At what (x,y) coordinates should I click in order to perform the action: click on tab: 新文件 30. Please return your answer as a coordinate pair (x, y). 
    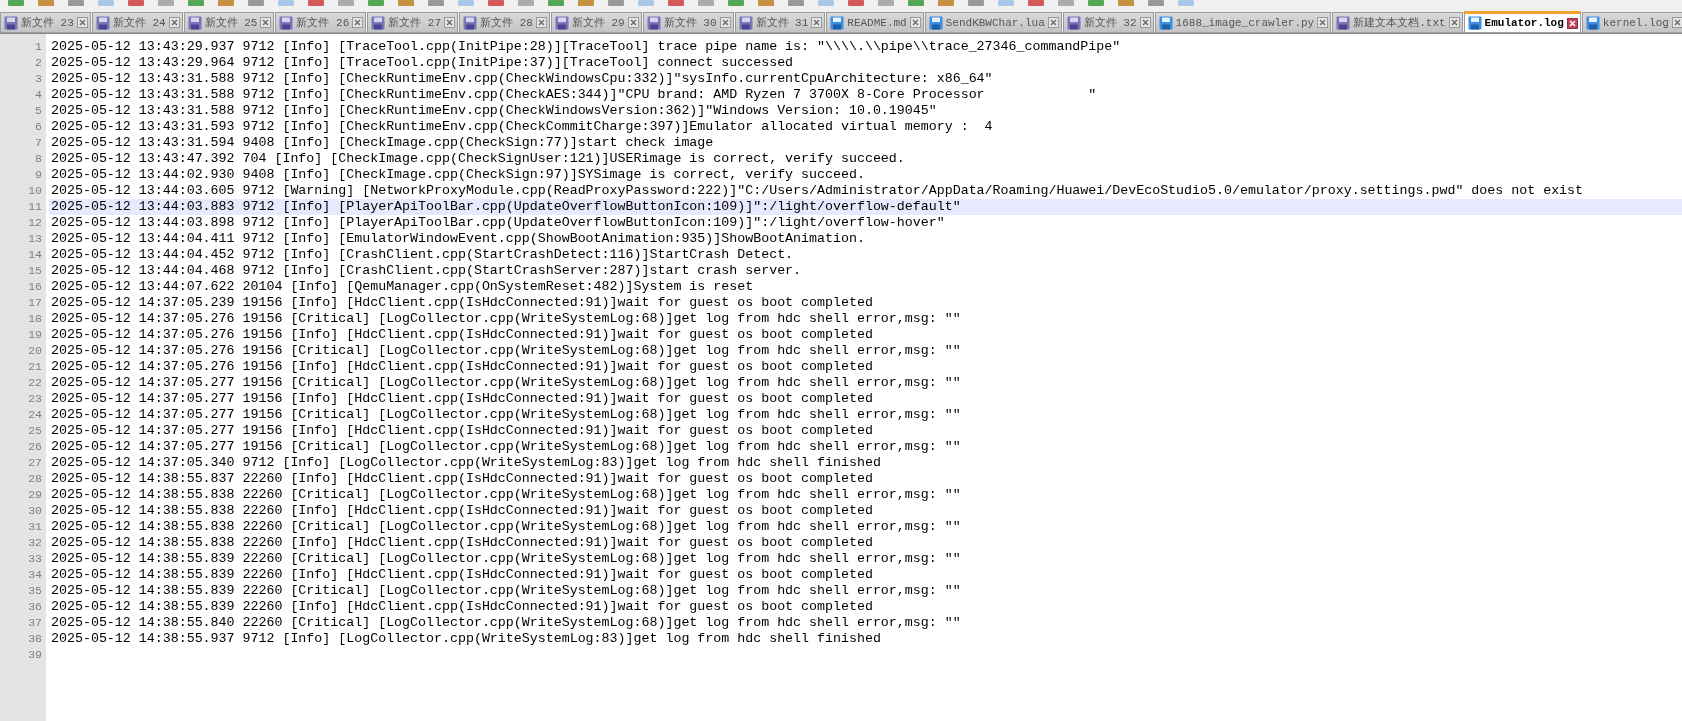
    Looking at the image, I should click on (688, 22).